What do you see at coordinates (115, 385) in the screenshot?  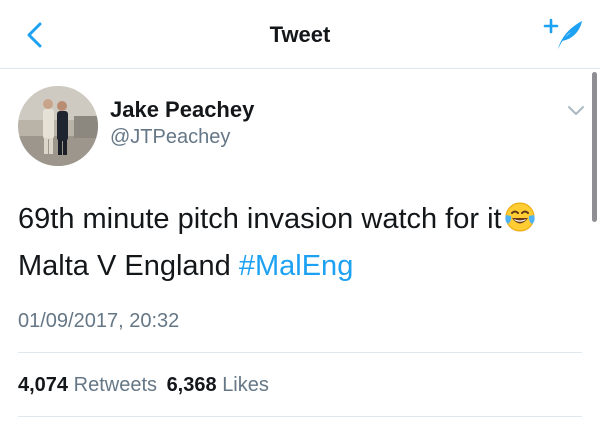 I see `retweets-label: Retweets` at bounding box center [115, 385].